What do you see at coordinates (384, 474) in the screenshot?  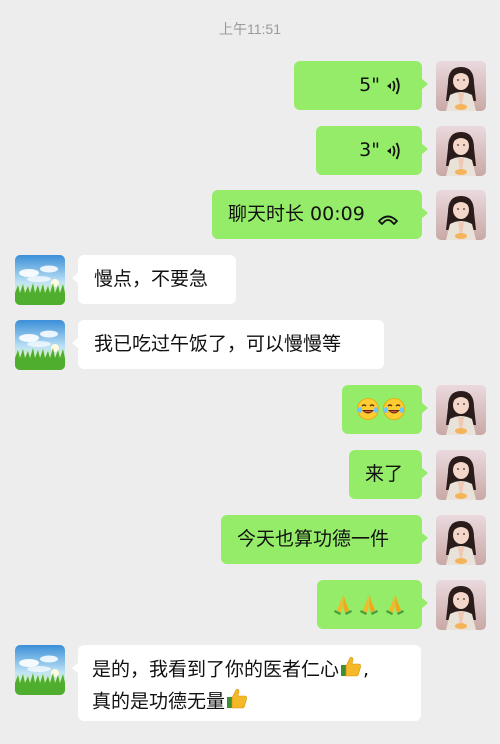 I see `message-text: 来了` at bounding box center [384, 474].